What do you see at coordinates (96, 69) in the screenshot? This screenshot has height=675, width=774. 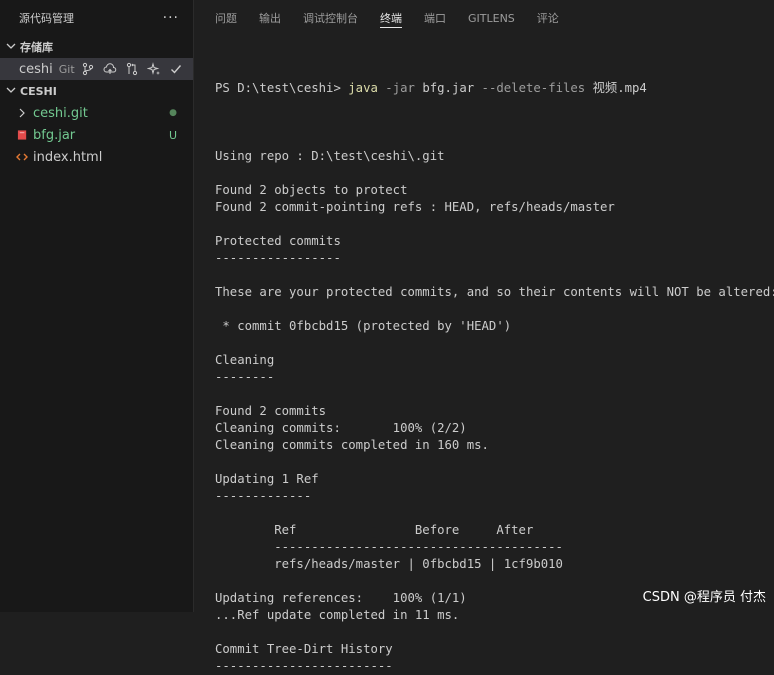 I see `repository-row: ceshi Git` at bounding box center [96, 69].